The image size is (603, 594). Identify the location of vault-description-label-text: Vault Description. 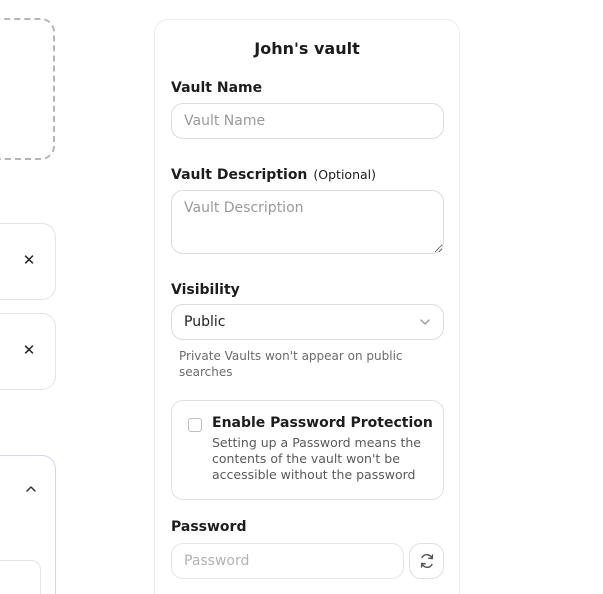
(239, 175).